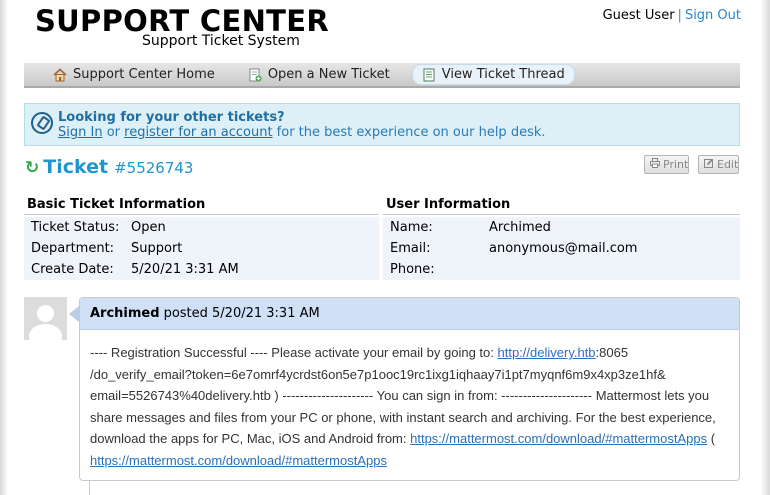 Image resolution: width=770 pixels, height=495 pixels. I want to click on nav-label: Support Center Home, so click(144, 74).